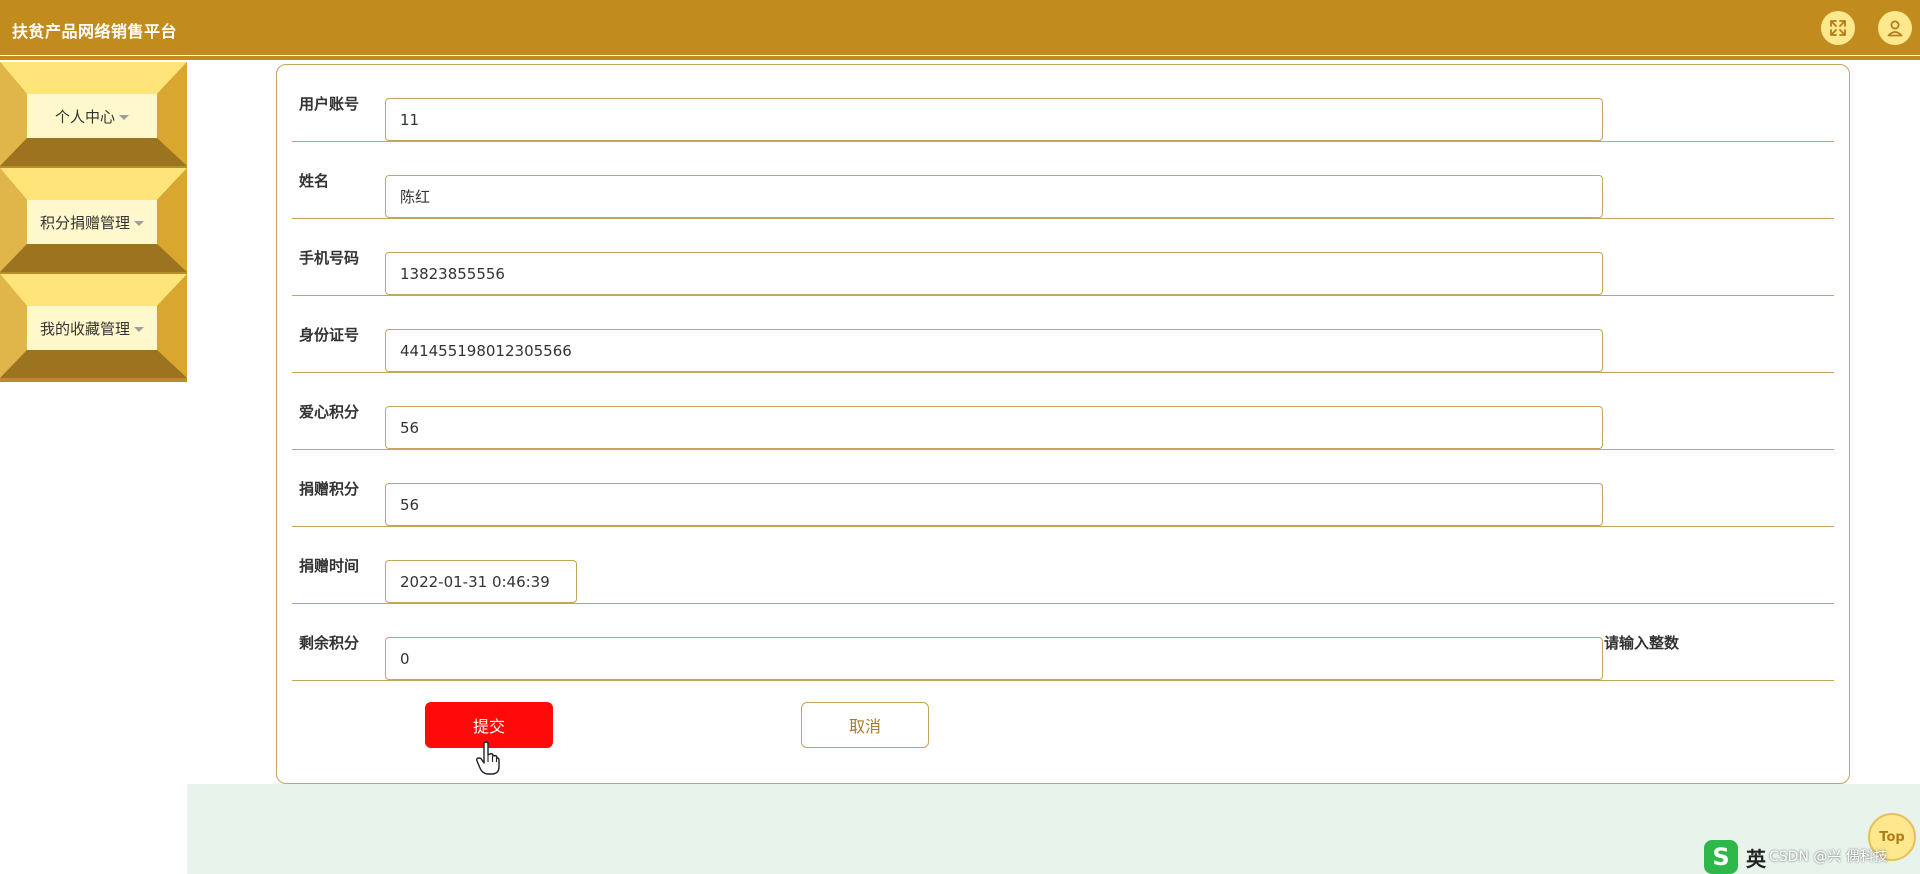  What do you see at coordinates (84, 328) in the screenshot?
I see `sidebar-item-label: 我的收藏管理` at bounding box center [84, 328].